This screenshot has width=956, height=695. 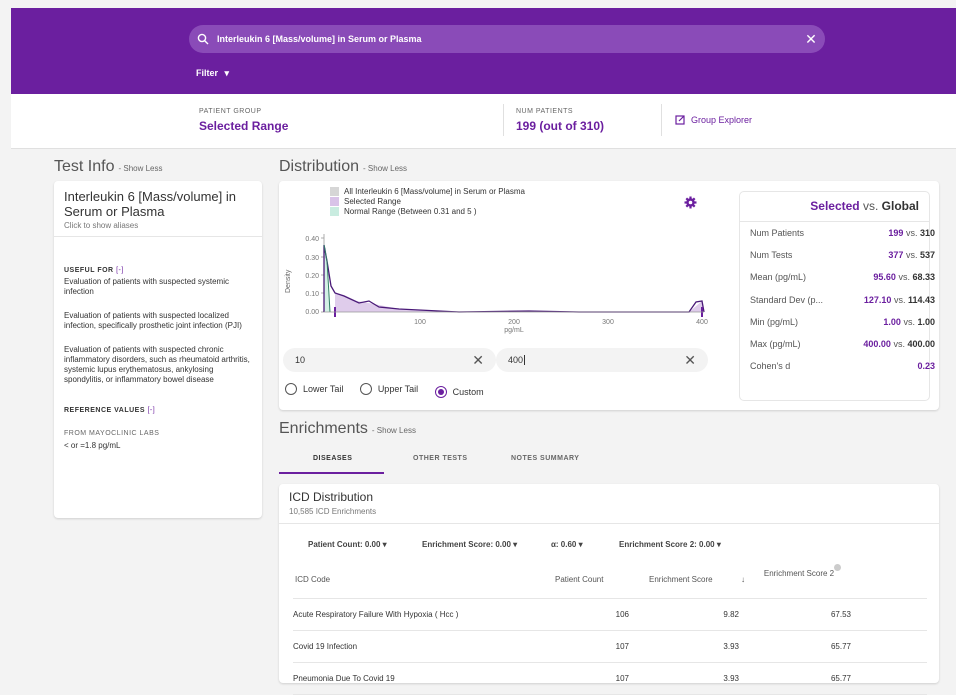 What do you see at coordinates (312, 579) in the screenshot?
I see `column-icd-code: ICD Code` at bounding box center [312, 579].